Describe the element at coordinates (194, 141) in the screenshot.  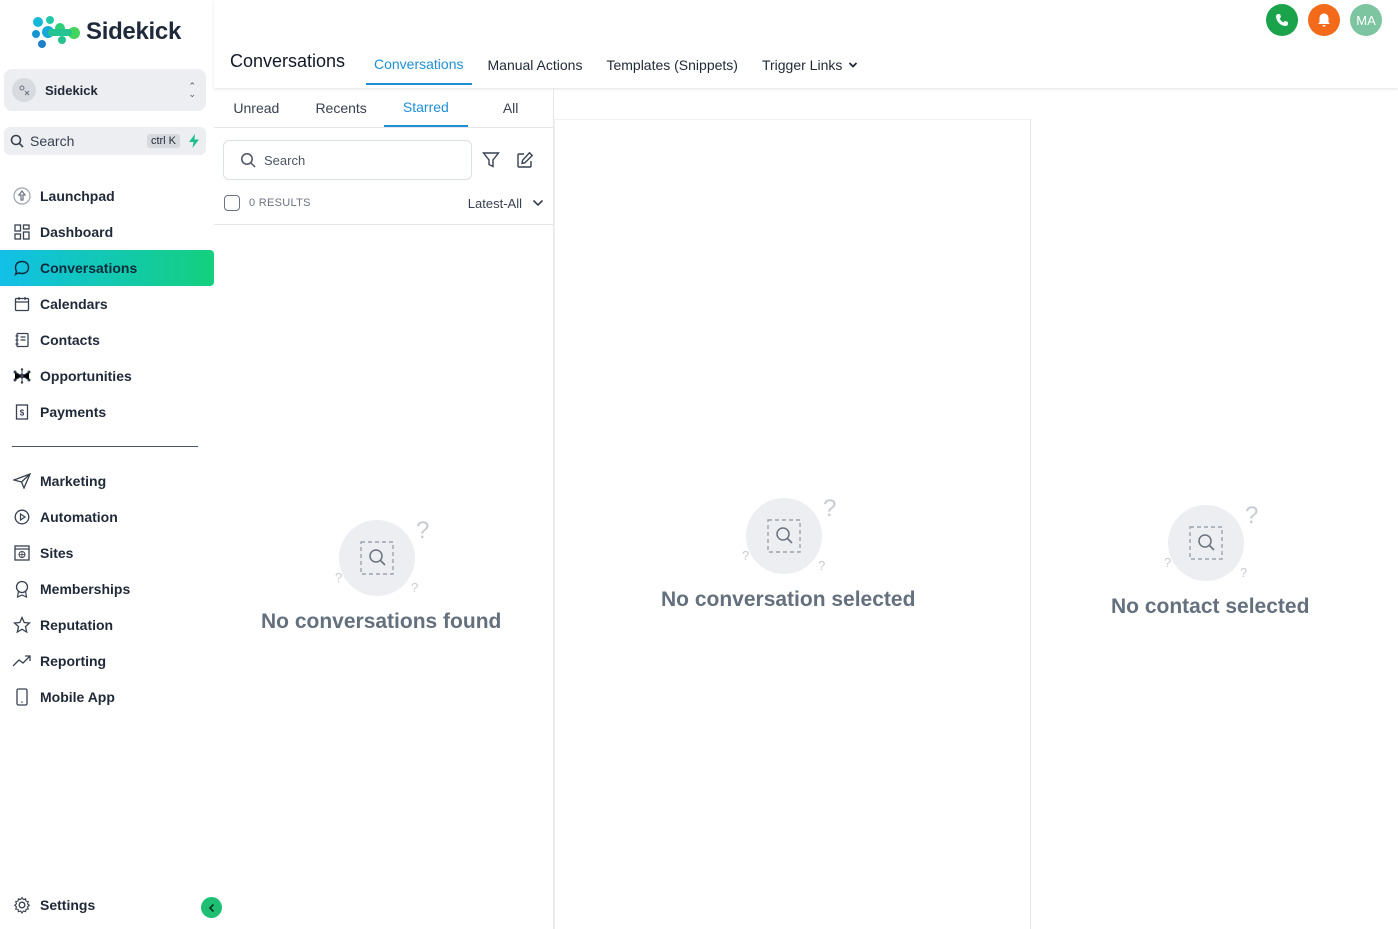
I see `lightning-icon` at that location.